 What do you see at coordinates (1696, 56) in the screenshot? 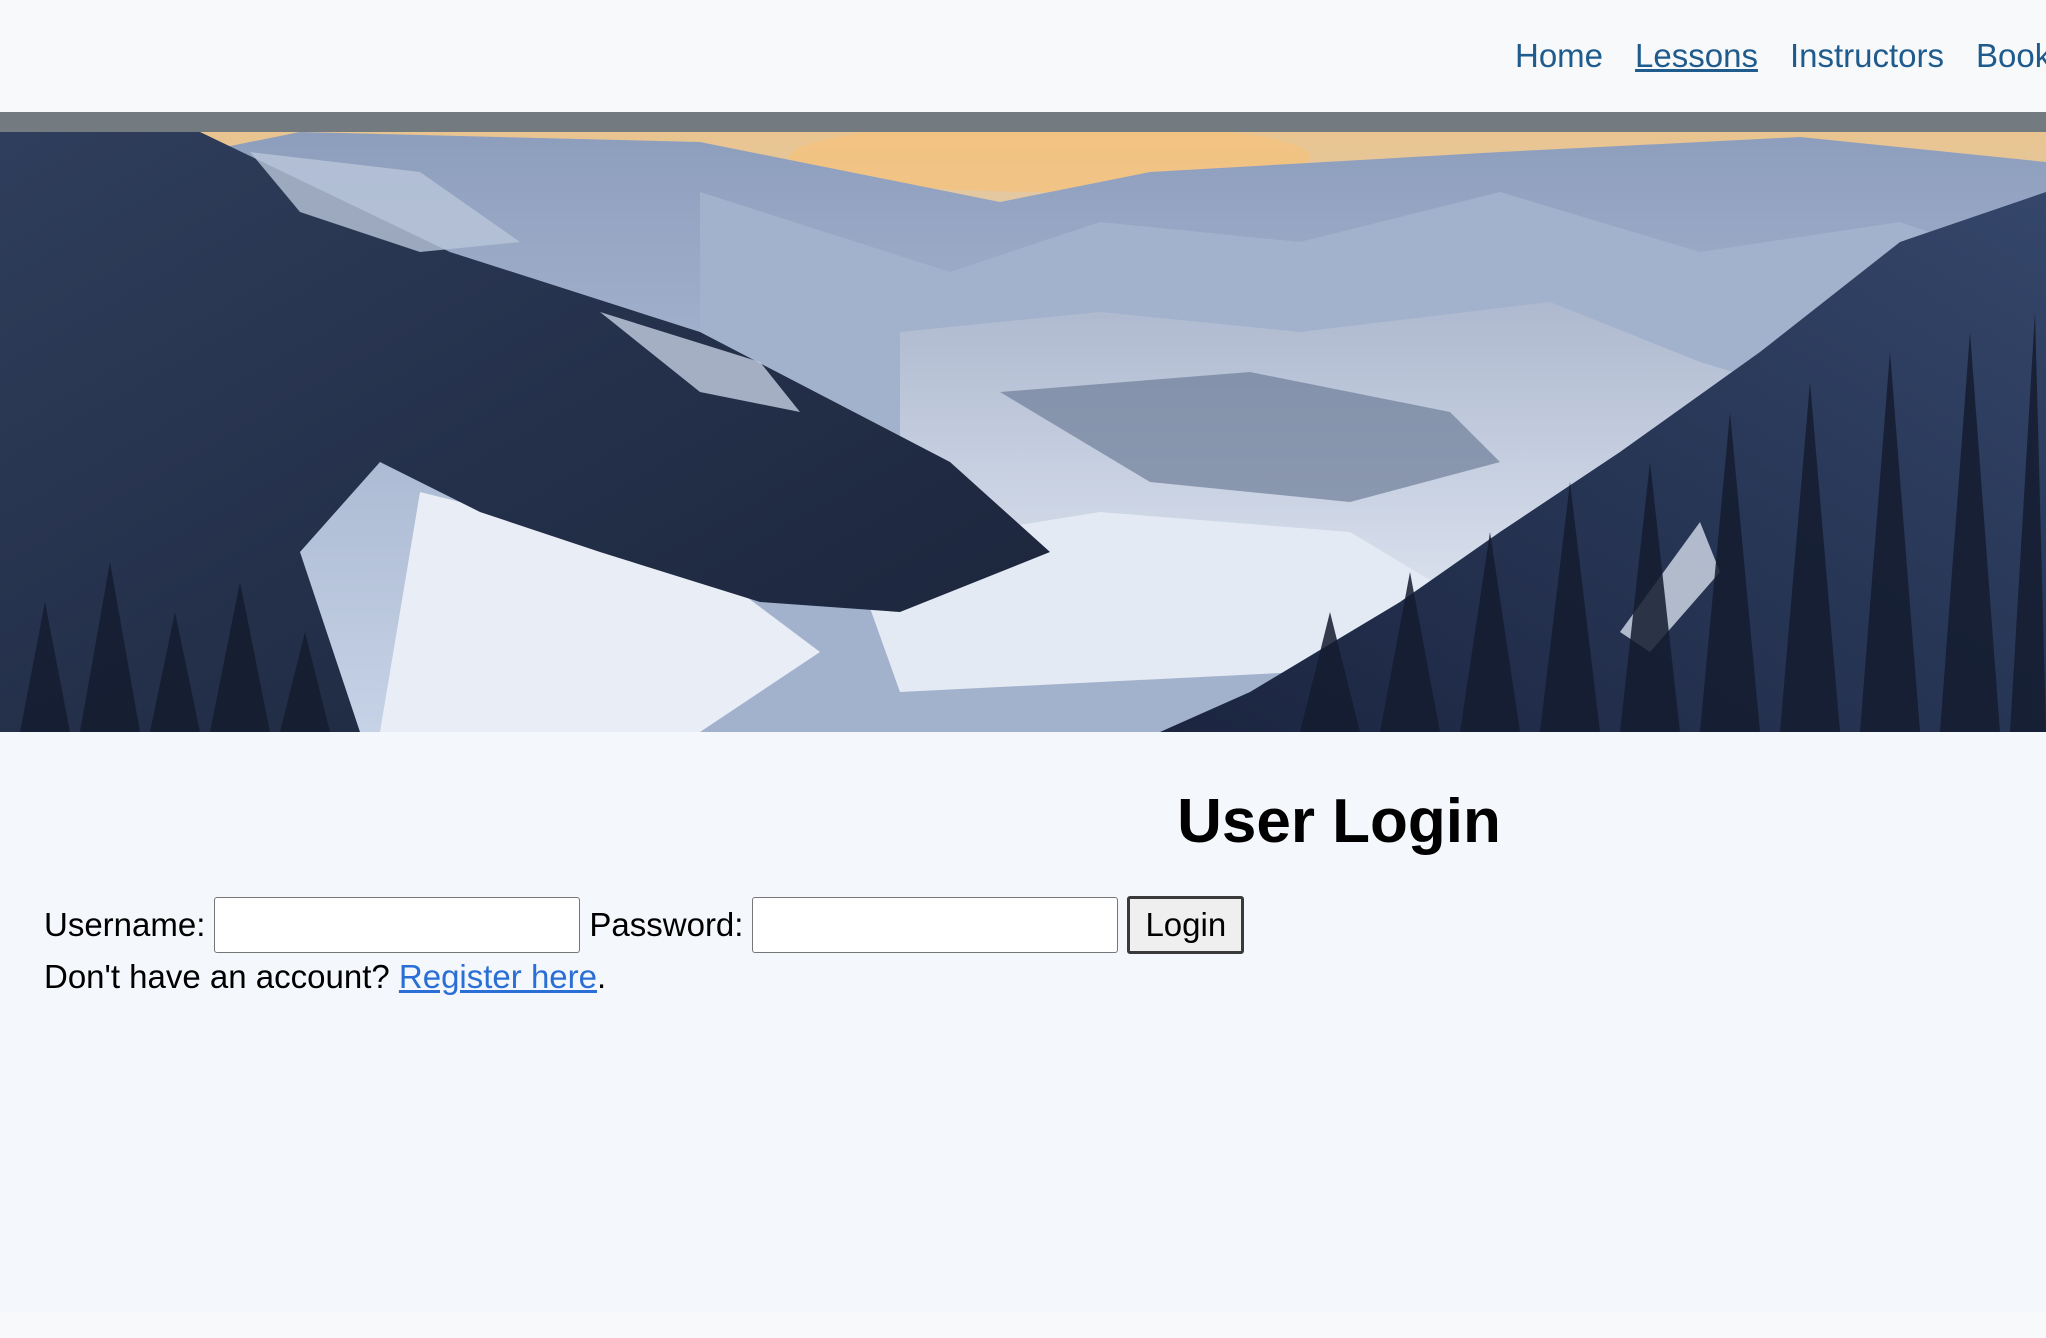
I see `nav-item-lessons: Lessons` at bounding box center [1696, 56].